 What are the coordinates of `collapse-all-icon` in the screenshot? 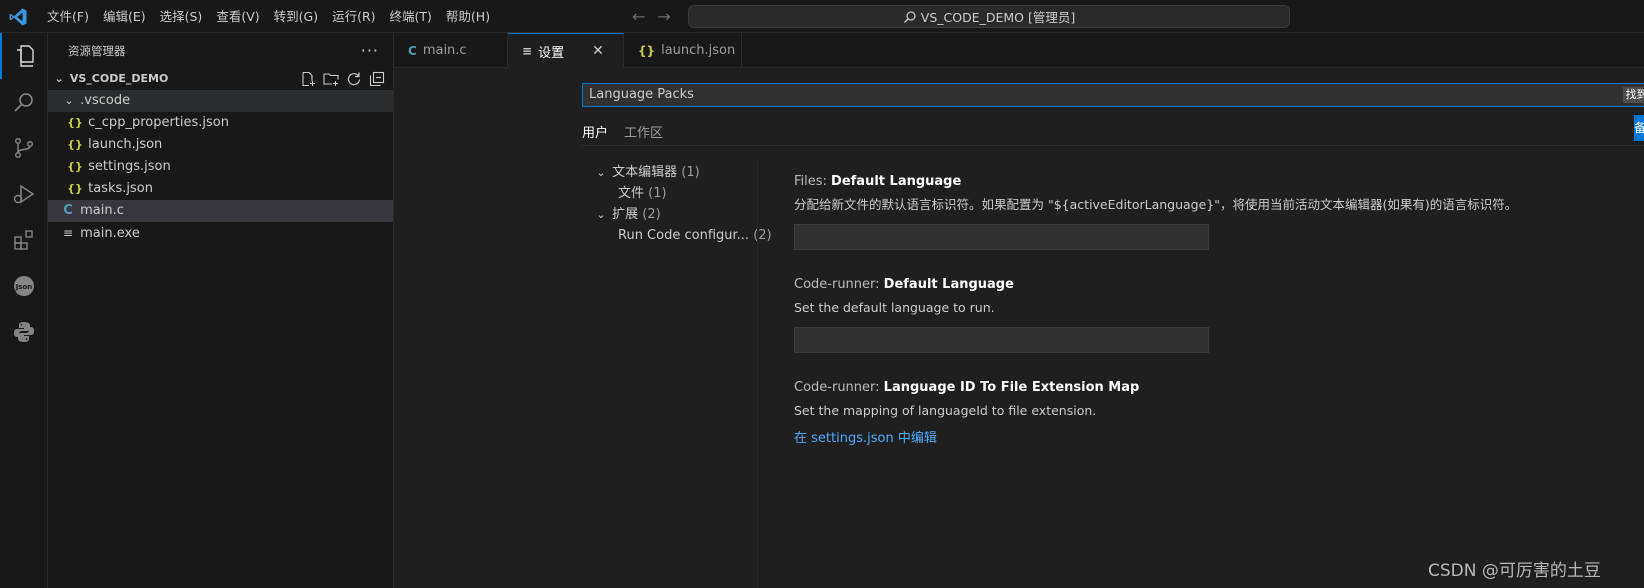 It's located at (377, 79).